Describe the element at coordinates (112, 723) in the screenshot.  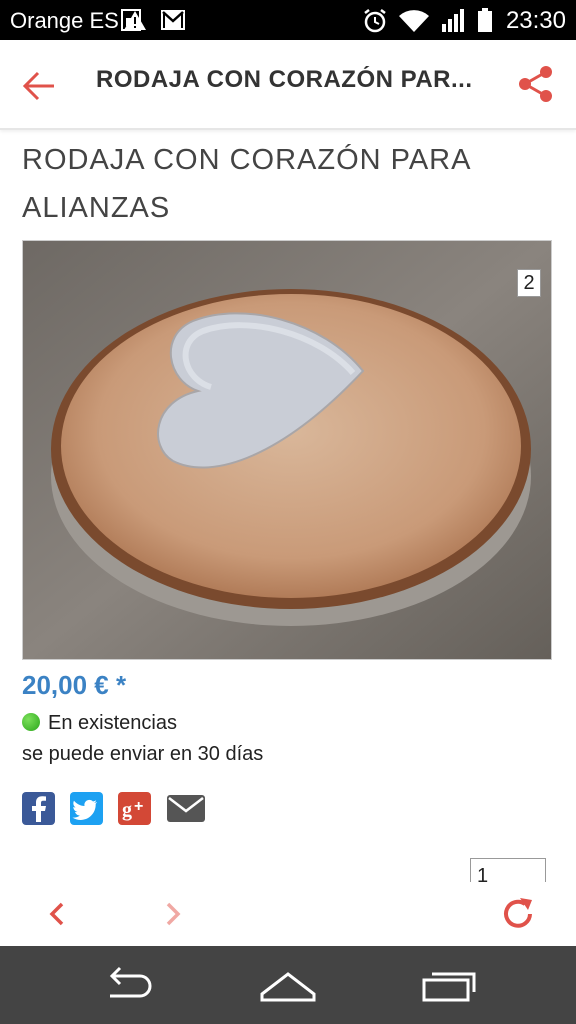
I see `stock-label: En existencias` at that location.